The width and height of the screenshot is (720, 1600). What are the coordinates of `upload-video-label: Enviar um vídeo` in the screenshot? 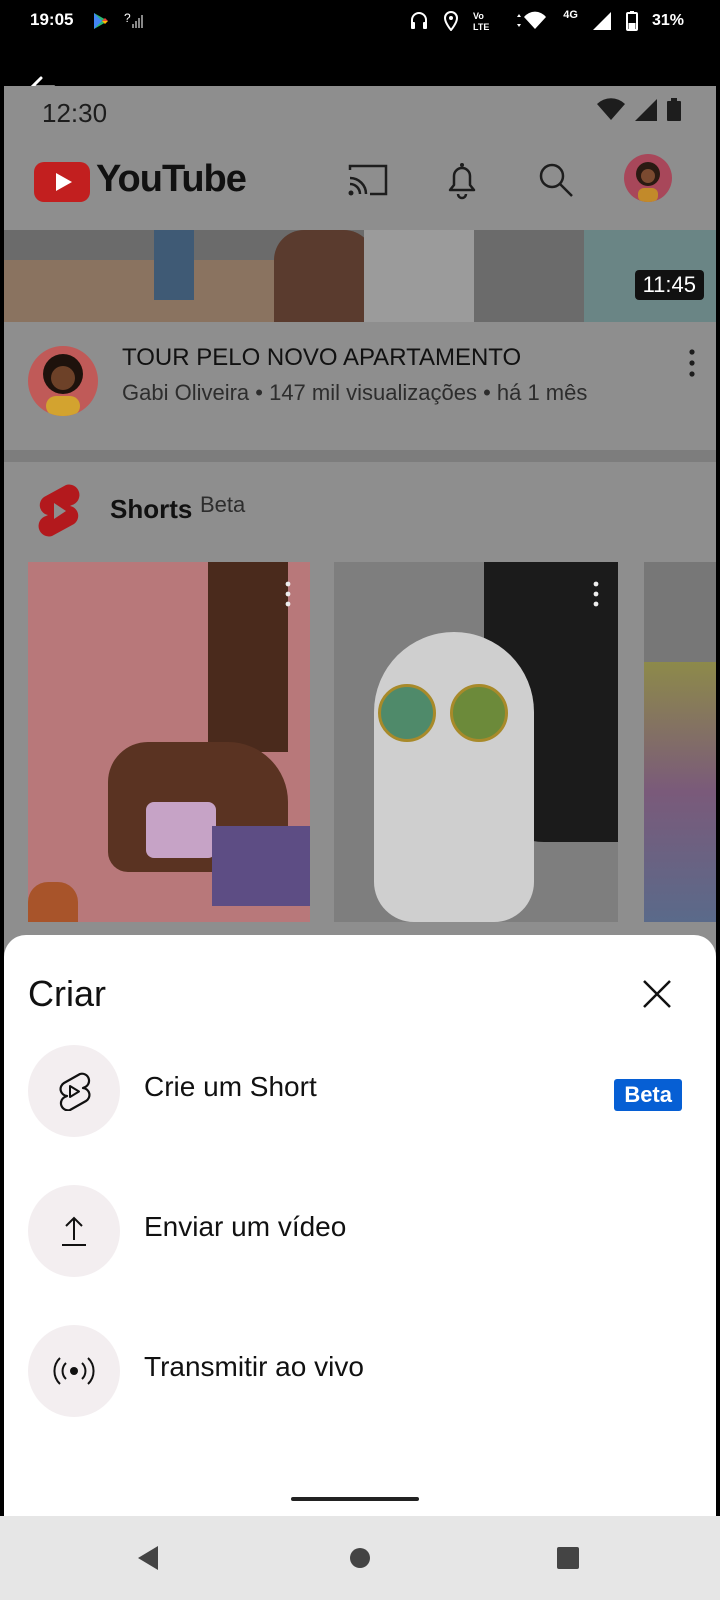 It's located at (245, 1226).